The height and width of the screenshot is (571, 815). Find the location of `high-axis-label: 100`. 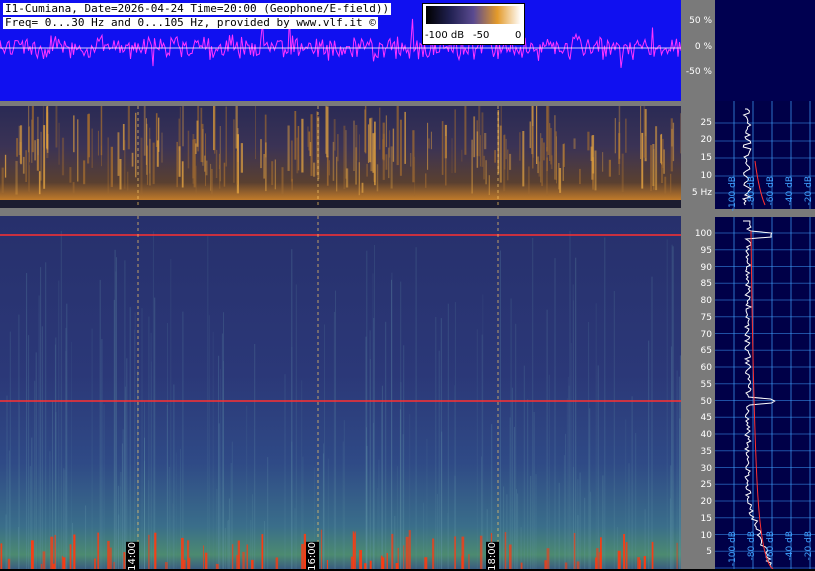

high-axis-label: 100 is located at coordinates (703, 234).